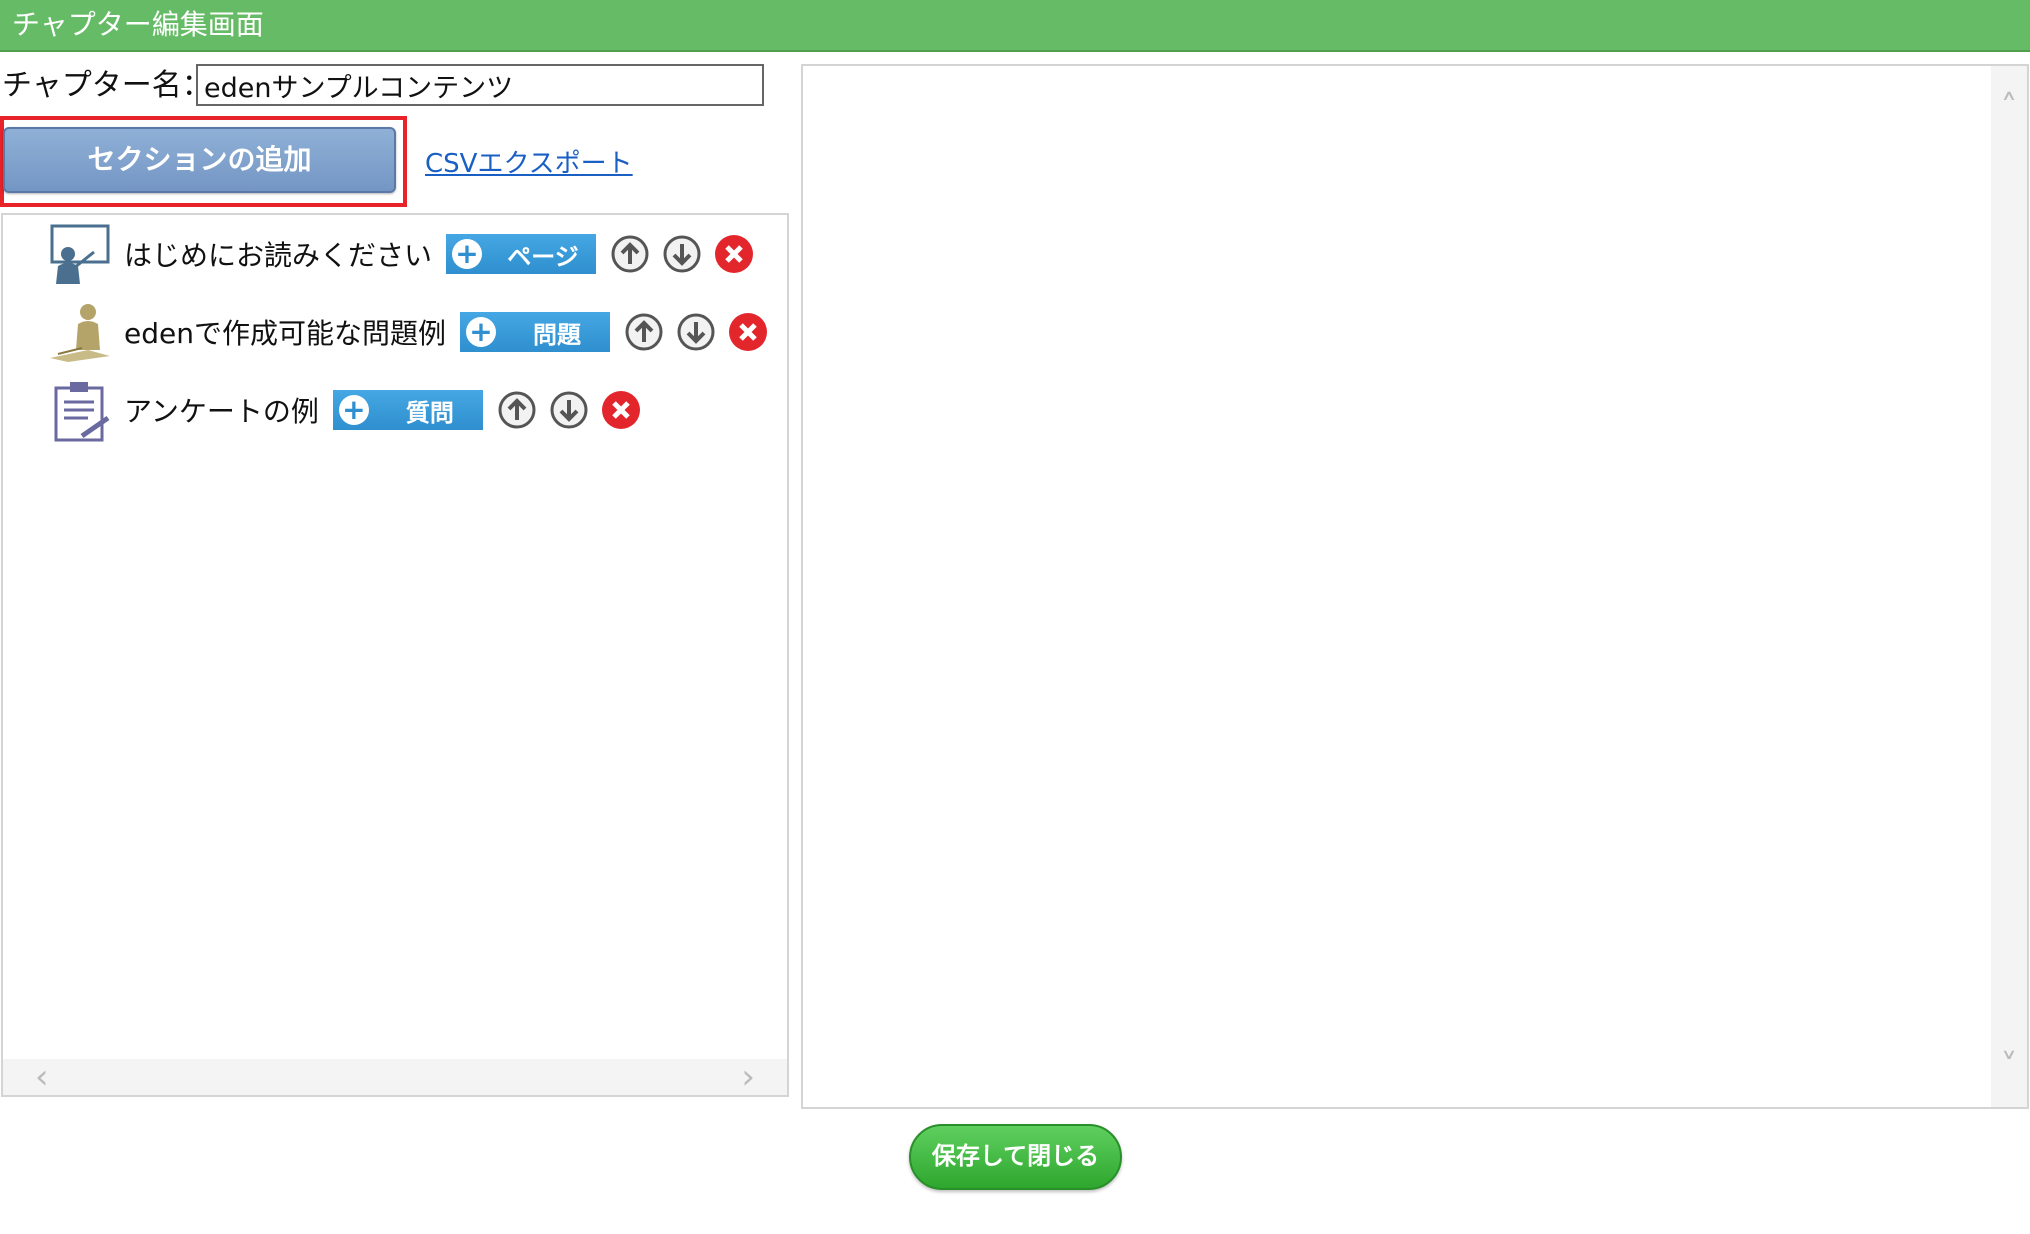 The width and height of the screenshot is (2030, 1234). What do you see at coordinates (1015, 26) in the screenshot?
I see `window-title: チャプター編集画面` at bounding box center [1015, 26].